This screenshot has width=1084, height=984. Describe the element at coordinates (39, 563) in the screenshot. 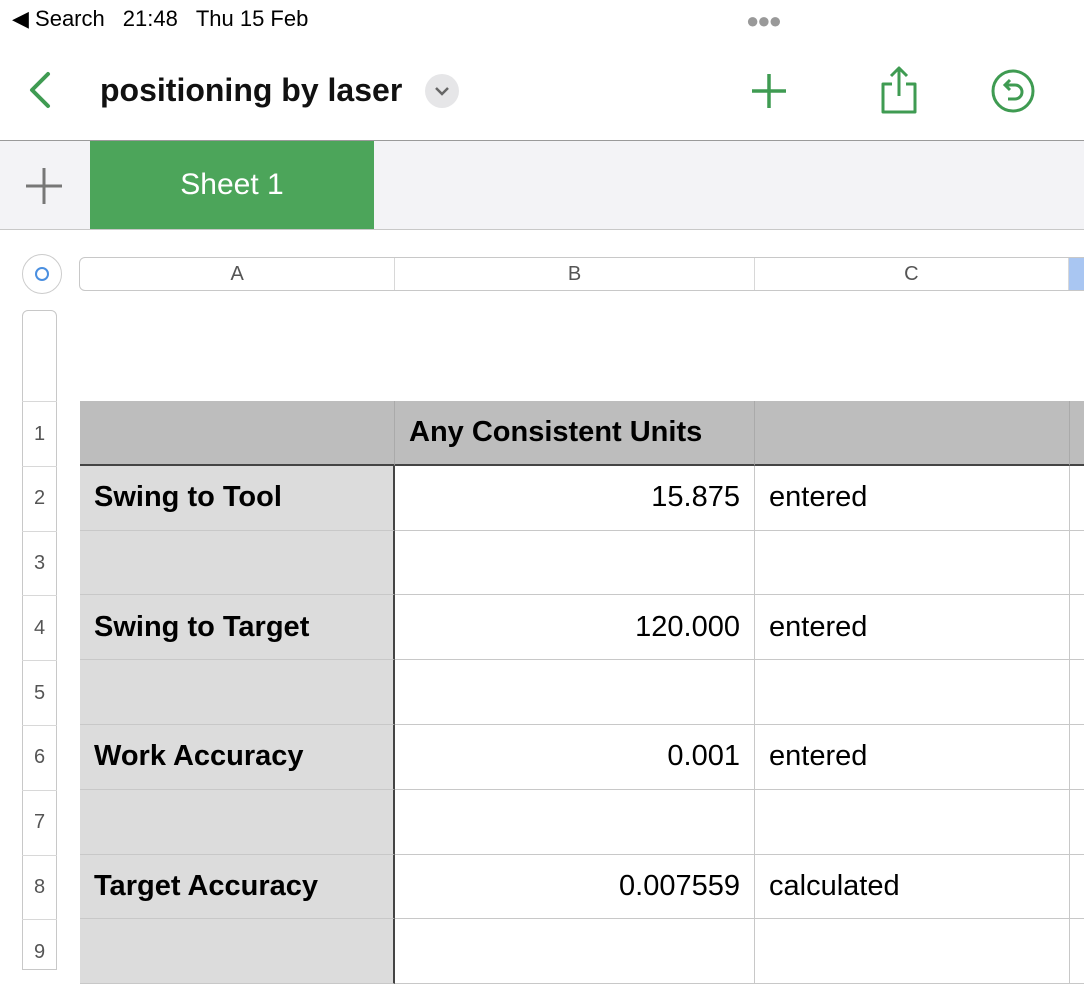

I see `row-header-3: 3` at that location.